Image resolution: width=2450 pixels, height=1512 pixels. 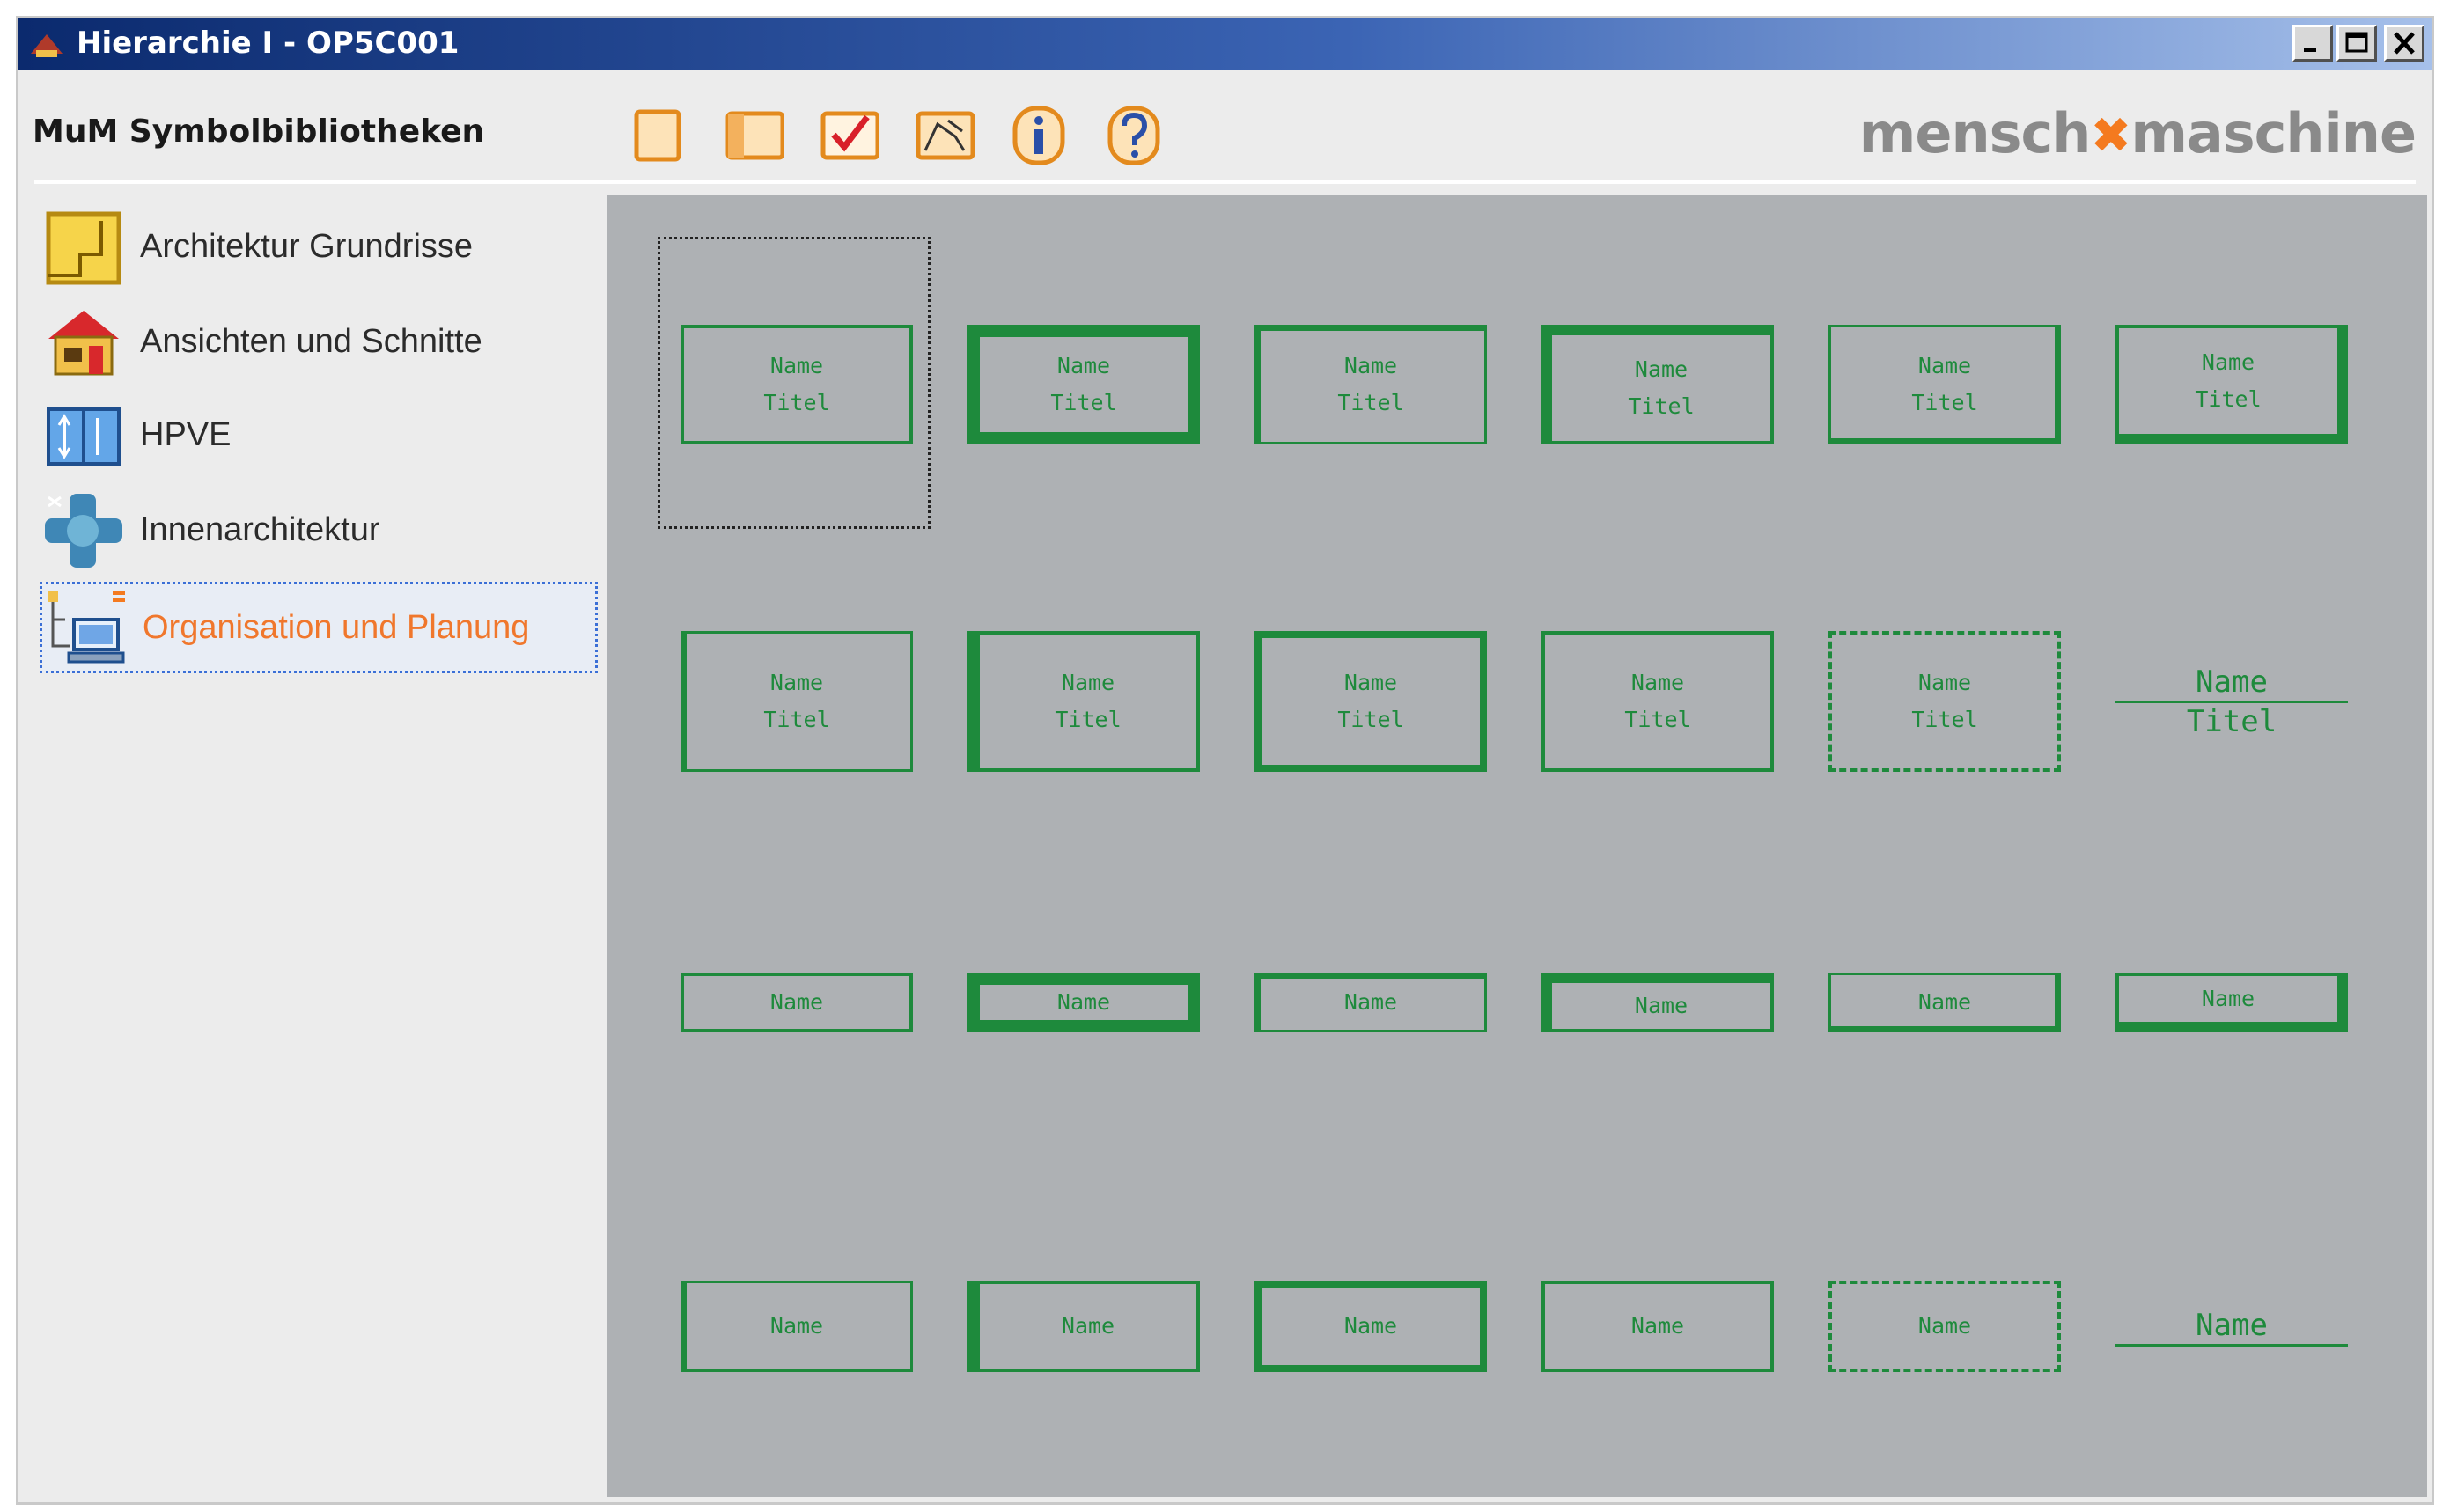 I want to click on symbol-underline: Name Titel, so click(x=2231, y=702).